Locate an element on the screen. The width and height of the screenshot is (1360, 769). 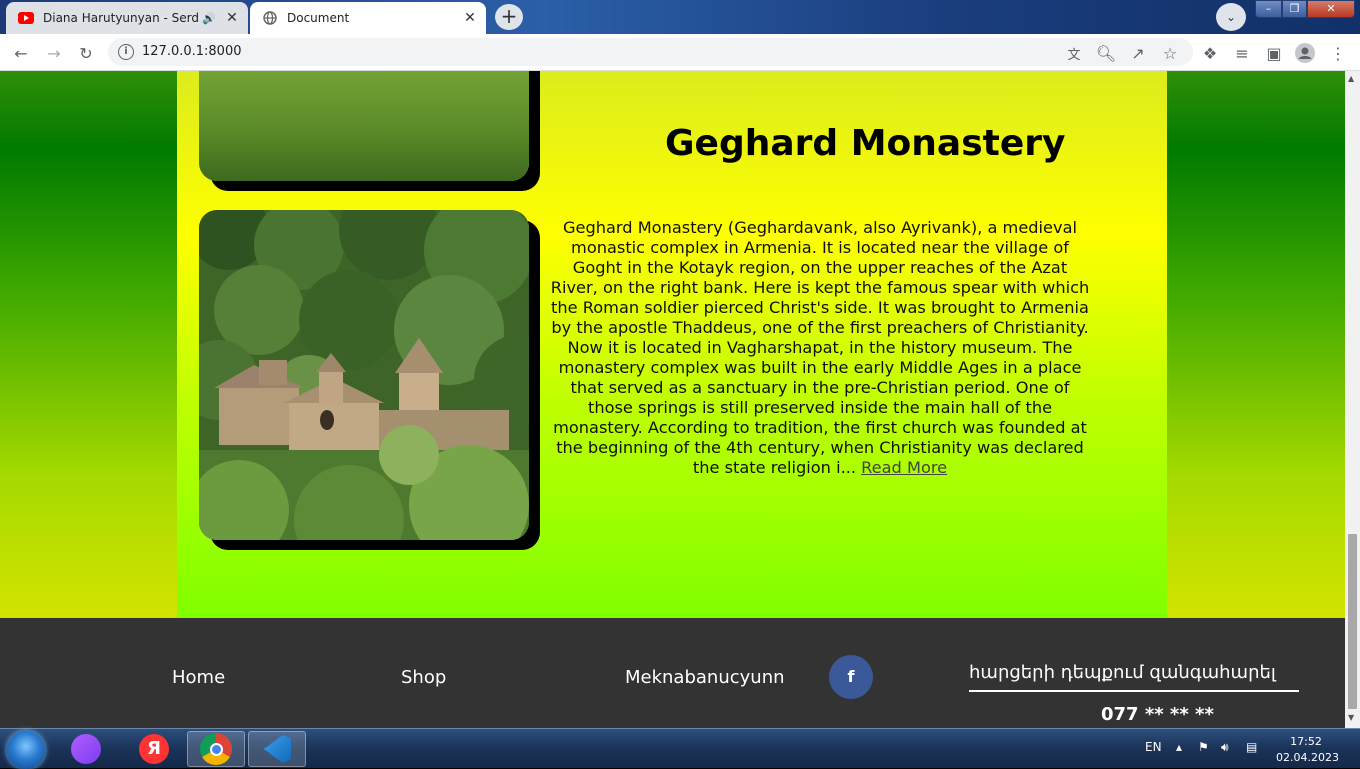
translate-icon: 文 is located at coordinates (1074, 53).